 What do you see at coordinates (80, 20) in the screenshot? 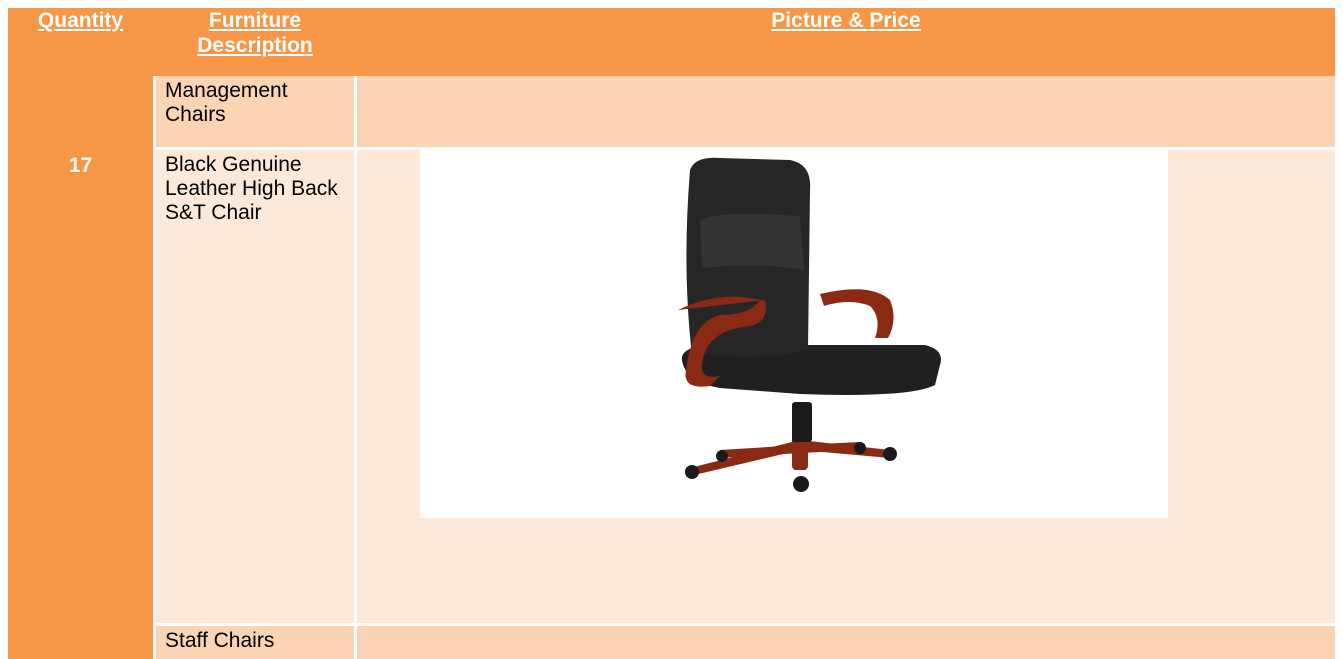
I see `quantity-header: Quantity` at bounding box center [80, 20].